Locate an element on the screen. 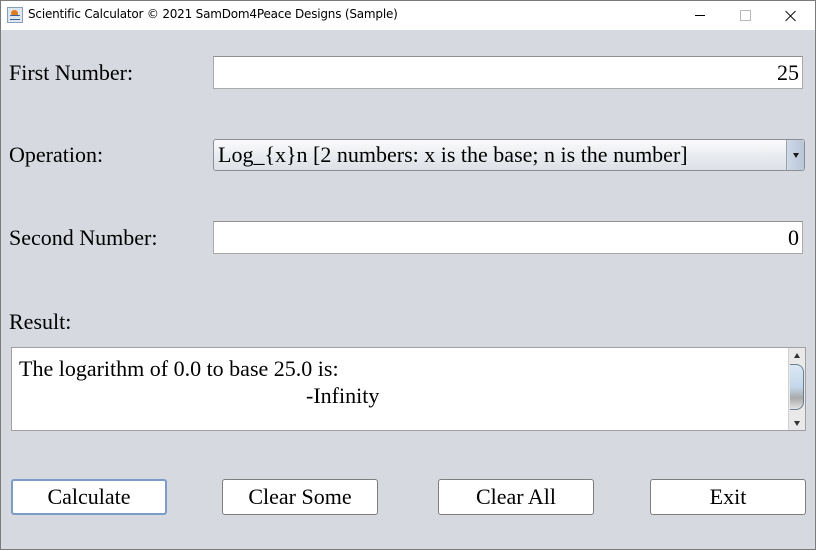 This screenshot has width=816, height=550. close-icon is located at coordinates (791, 16).